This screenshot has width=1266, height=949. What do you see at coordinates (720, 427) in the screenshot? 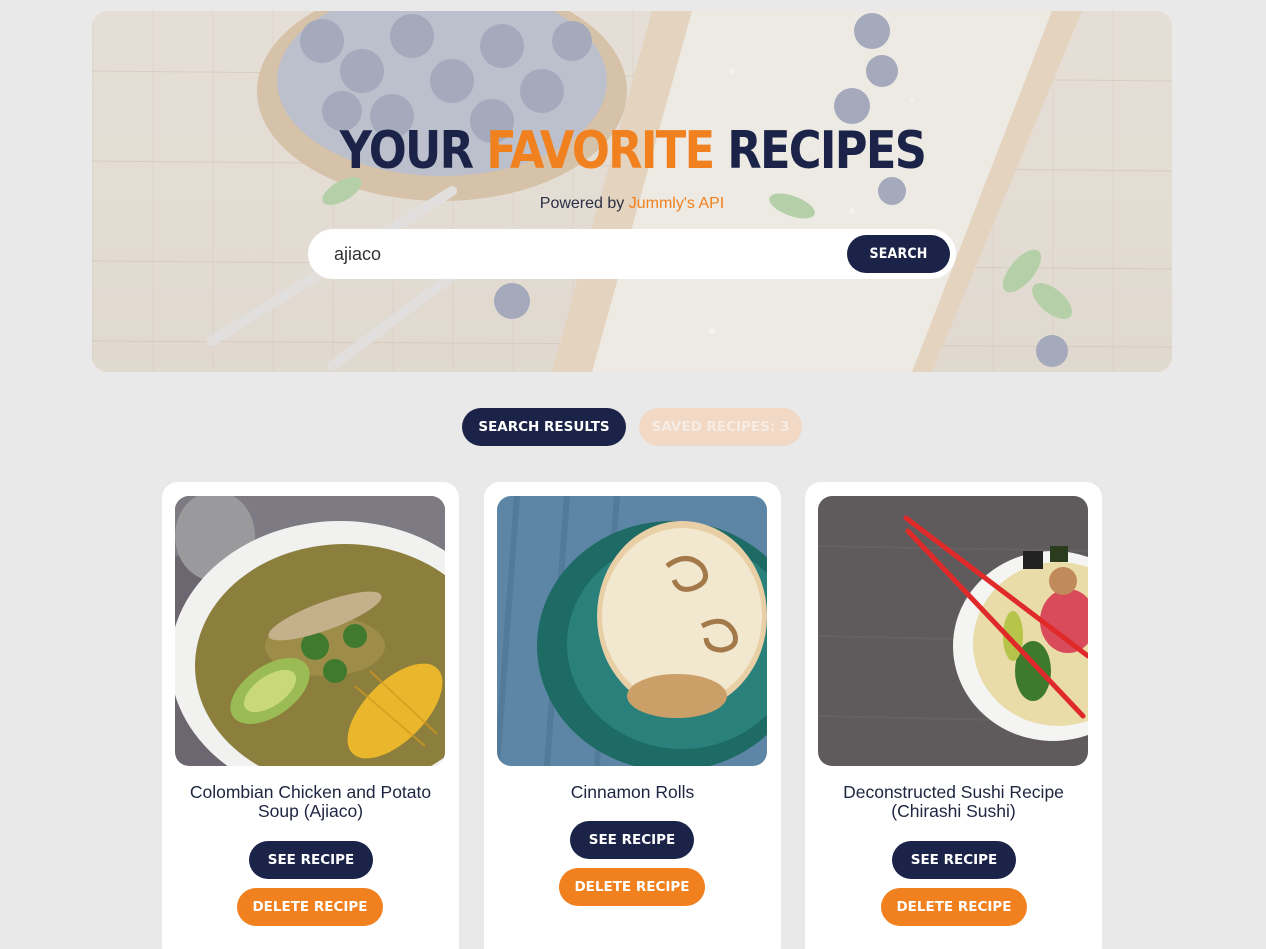
I see `tab-saved-recipes: SAVED RECIPES: 3` at bounding box center [720, 427].